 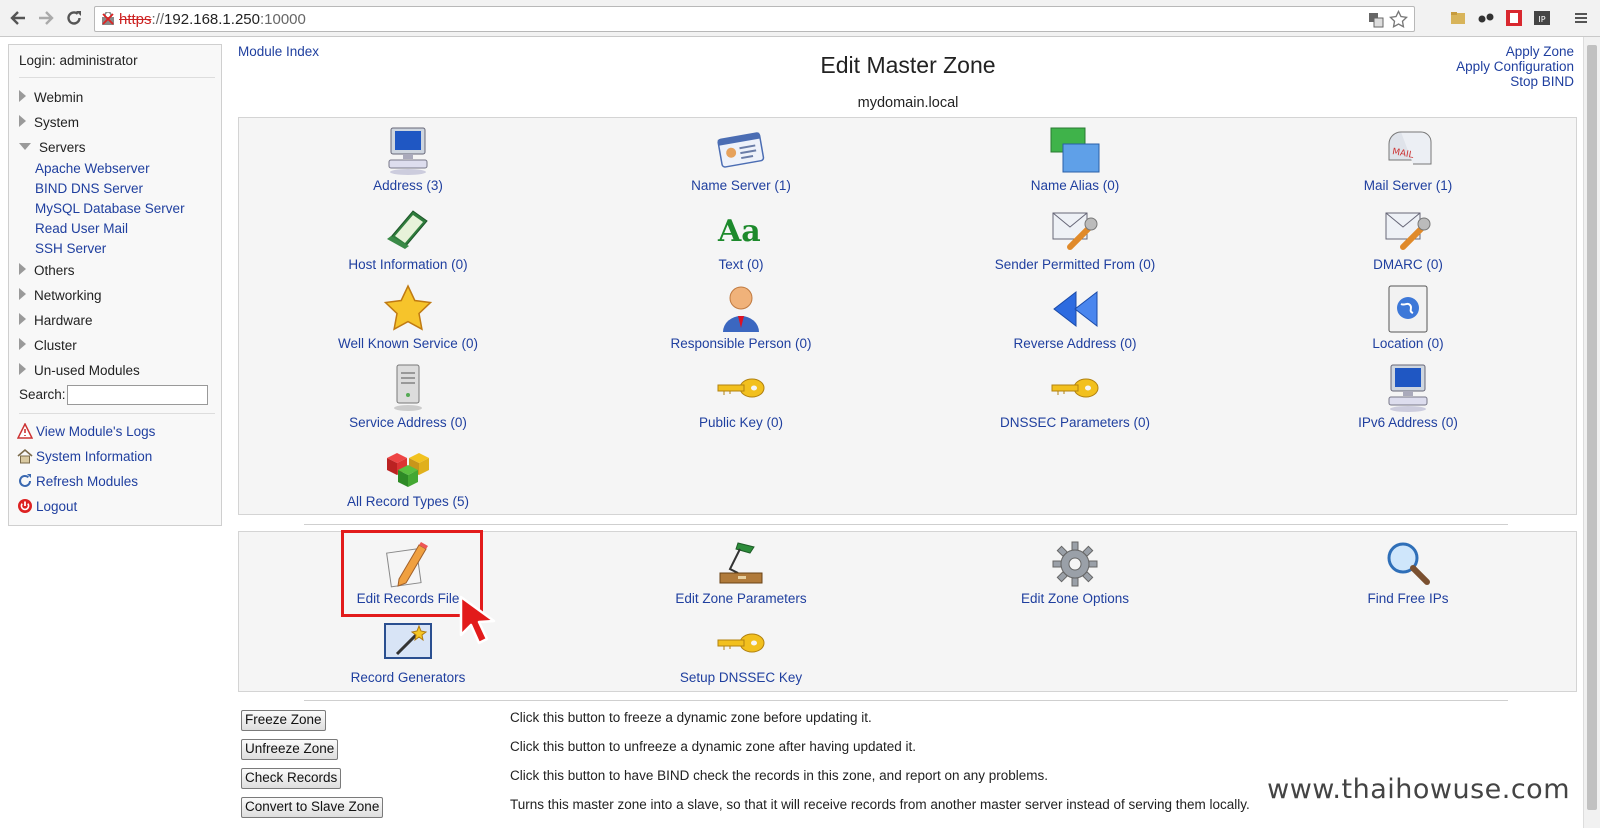 I want to click on sidebar-item-ssh: SSH Server, so click(x=70, y=250).